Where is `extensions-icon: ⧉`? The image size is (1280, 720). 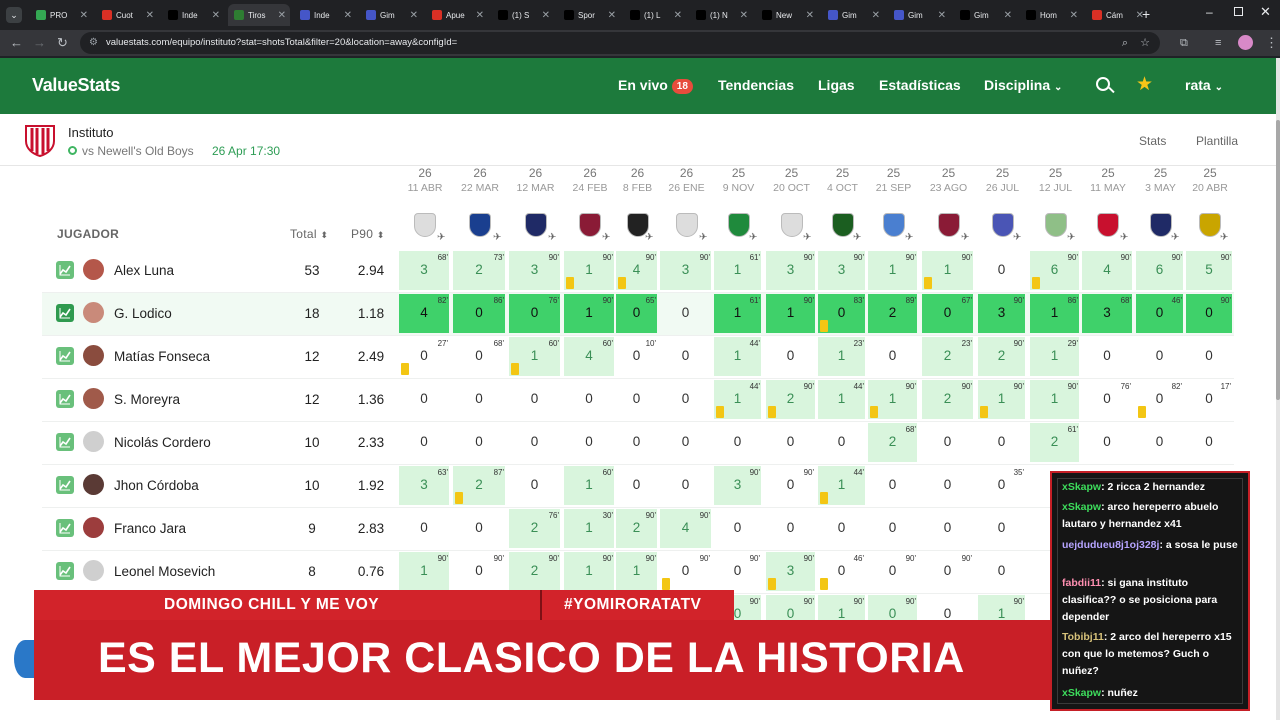 extensions-icon: ⧉ is located at coordinates (1184, 43).